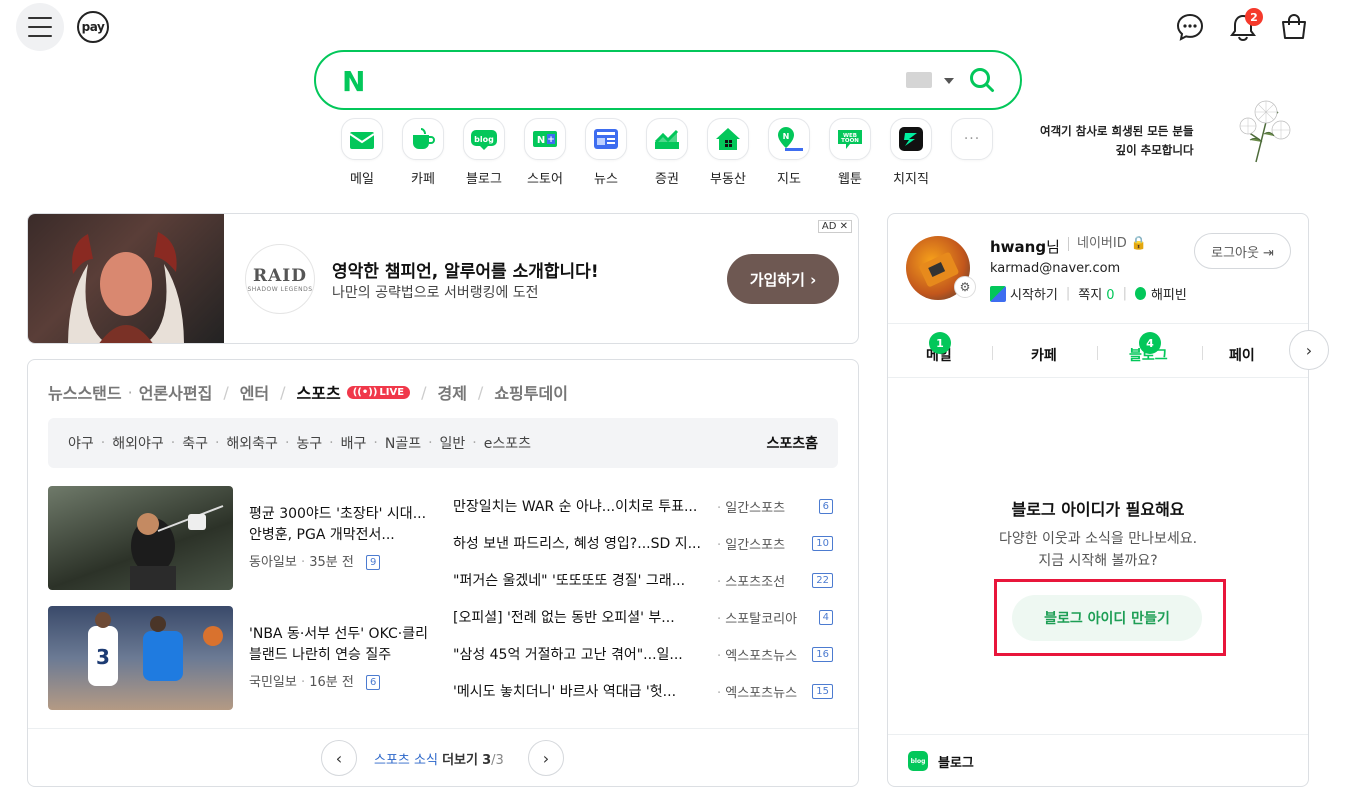  I want to click on headline-source: 스포츠조선, so click(751, 580).